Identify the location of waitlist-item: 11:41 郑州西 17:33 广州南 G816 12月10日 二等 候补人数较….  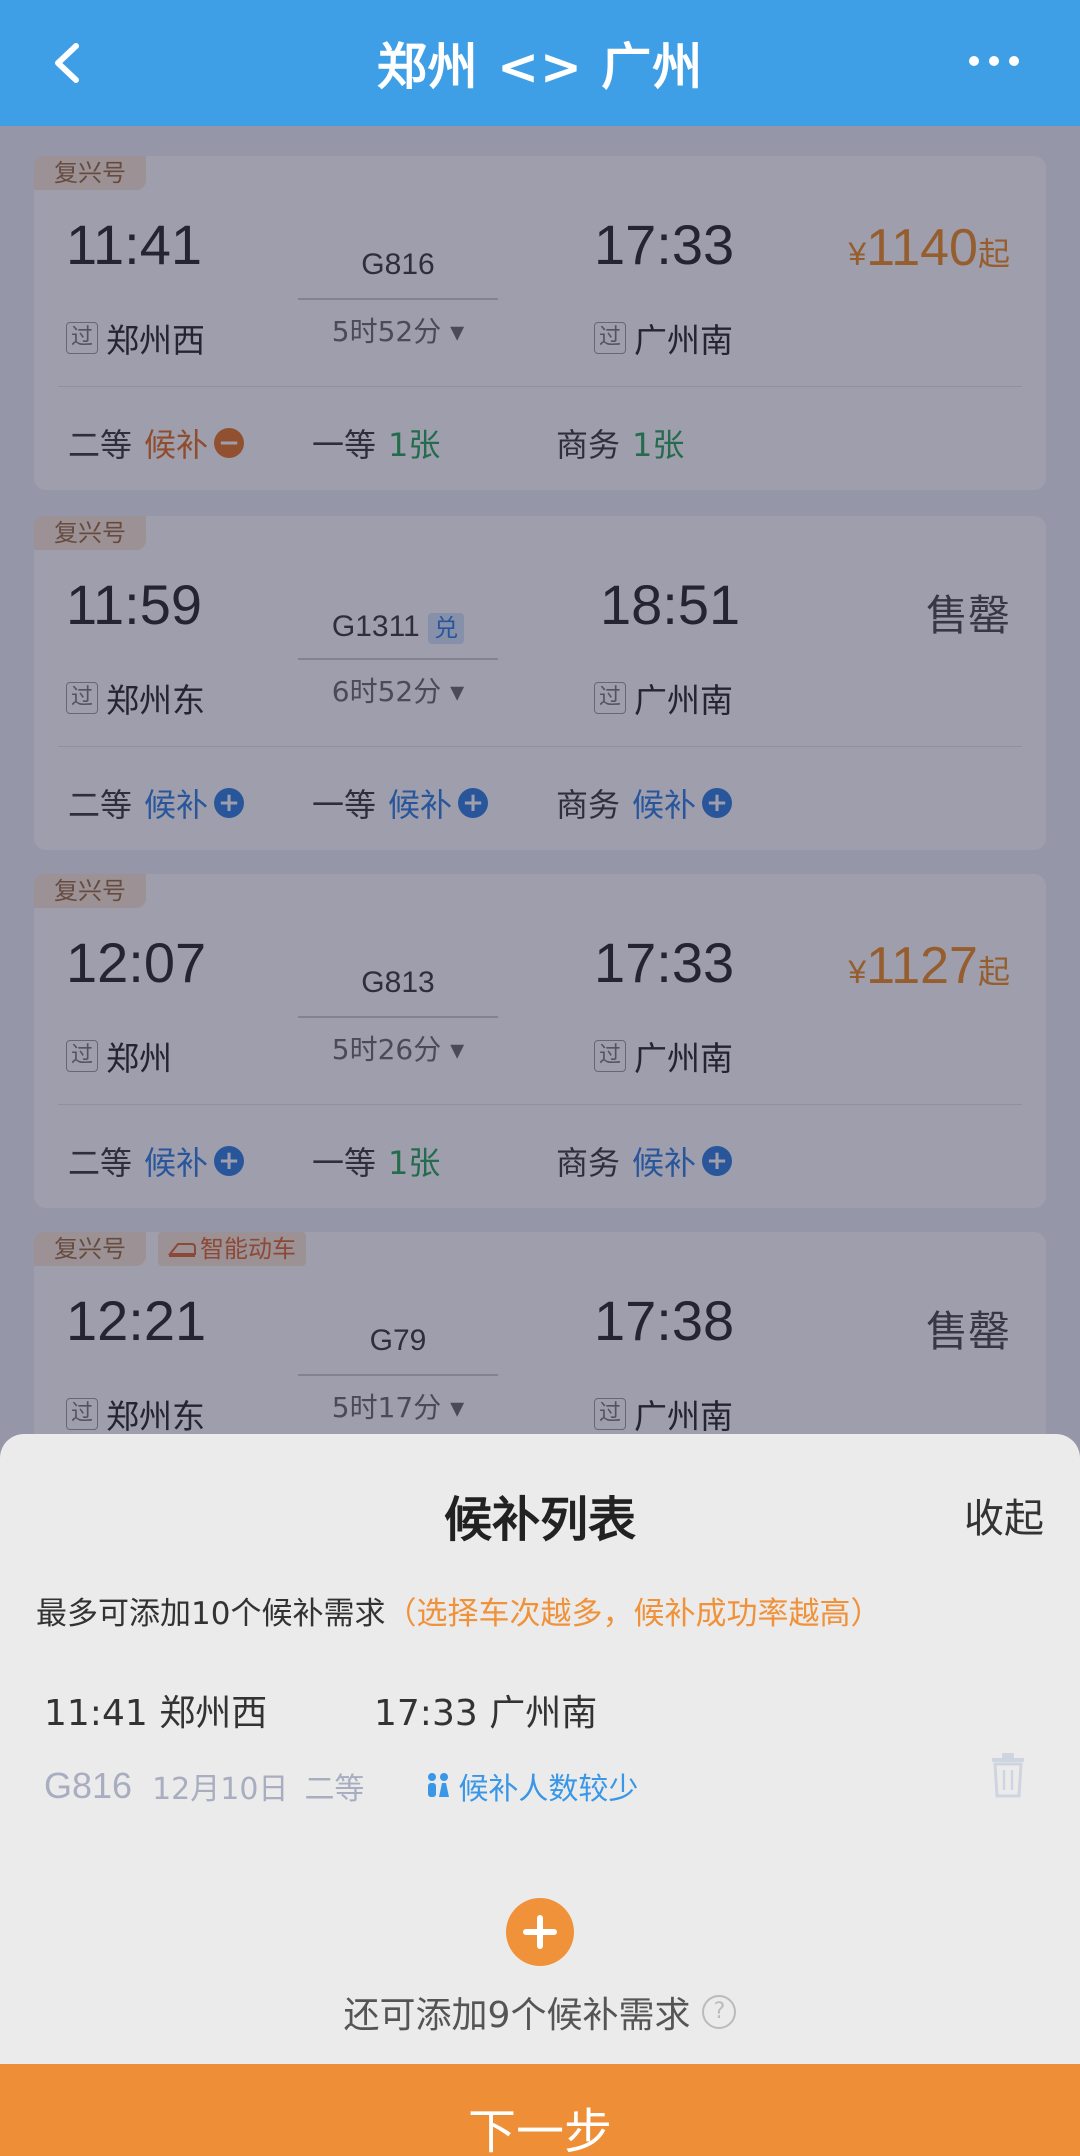
(544, 1759).